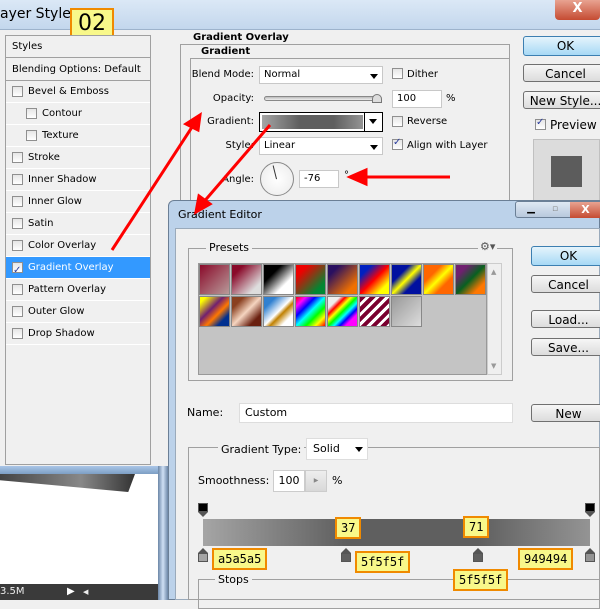 The width and height of the screenshot is (600, 609). What do you see at coordinates (154, 185) in the screenshot?
I see `arrow-to-gradient-label` at bounding box center [154, 185].